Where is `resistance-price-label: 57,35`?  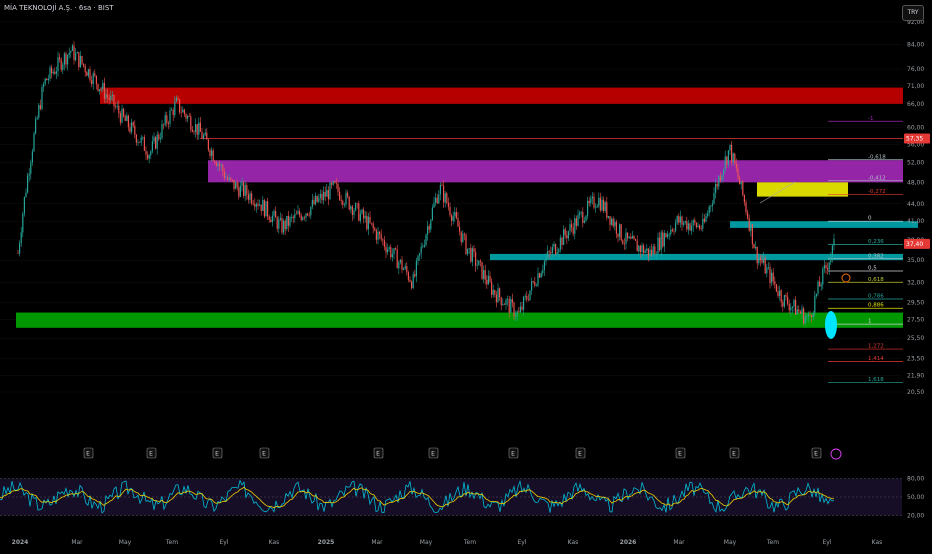
resistance-price-label: 57,35 is located at coordinates (914, 139).